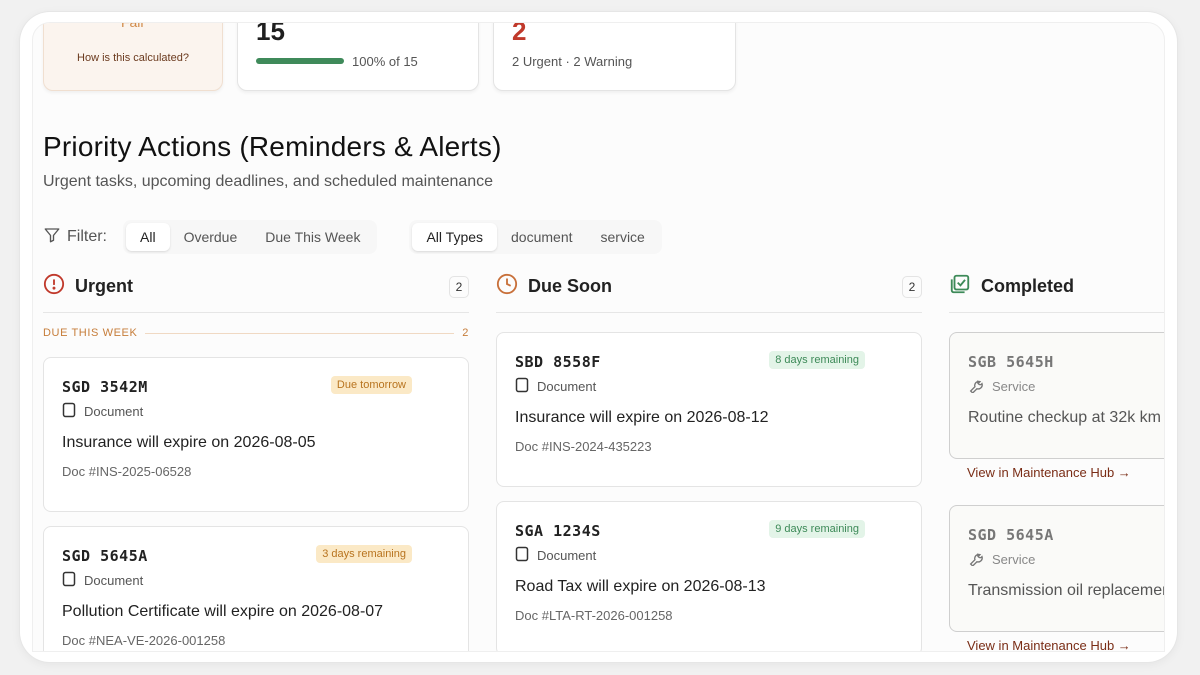  Describe the element at coordinates (87, 236) in the screenshot. I see `filter-label-text: Filter:` at that location.